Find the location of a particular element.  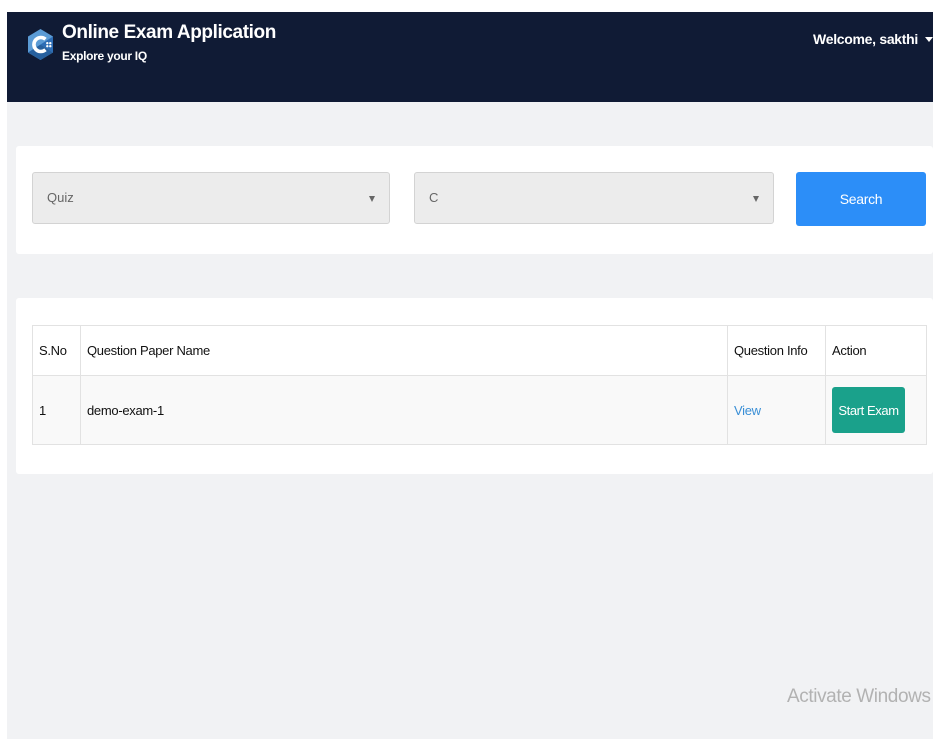

cell-action: Start Exam is located at coordinates (876, 410).